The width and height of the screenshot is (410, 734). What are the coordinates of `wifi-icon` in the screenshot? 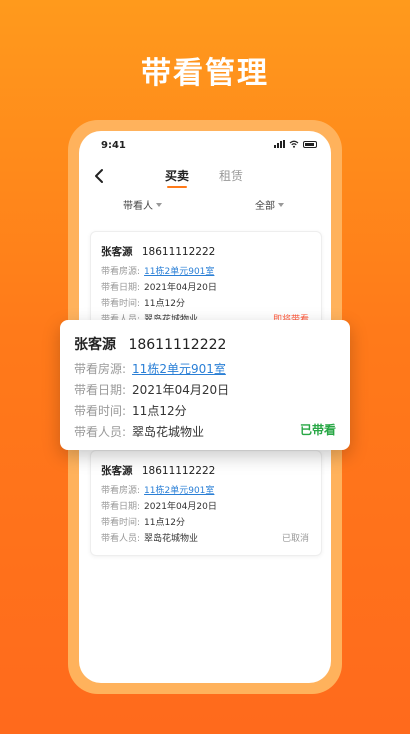 It's located at (294, 144).